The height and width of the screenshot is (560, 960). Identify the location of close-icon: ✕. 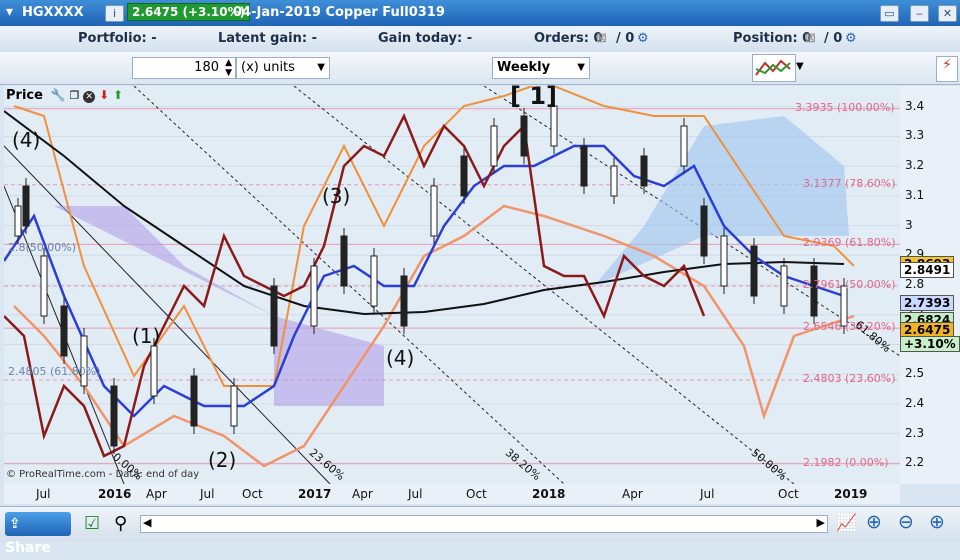
(947, 13).